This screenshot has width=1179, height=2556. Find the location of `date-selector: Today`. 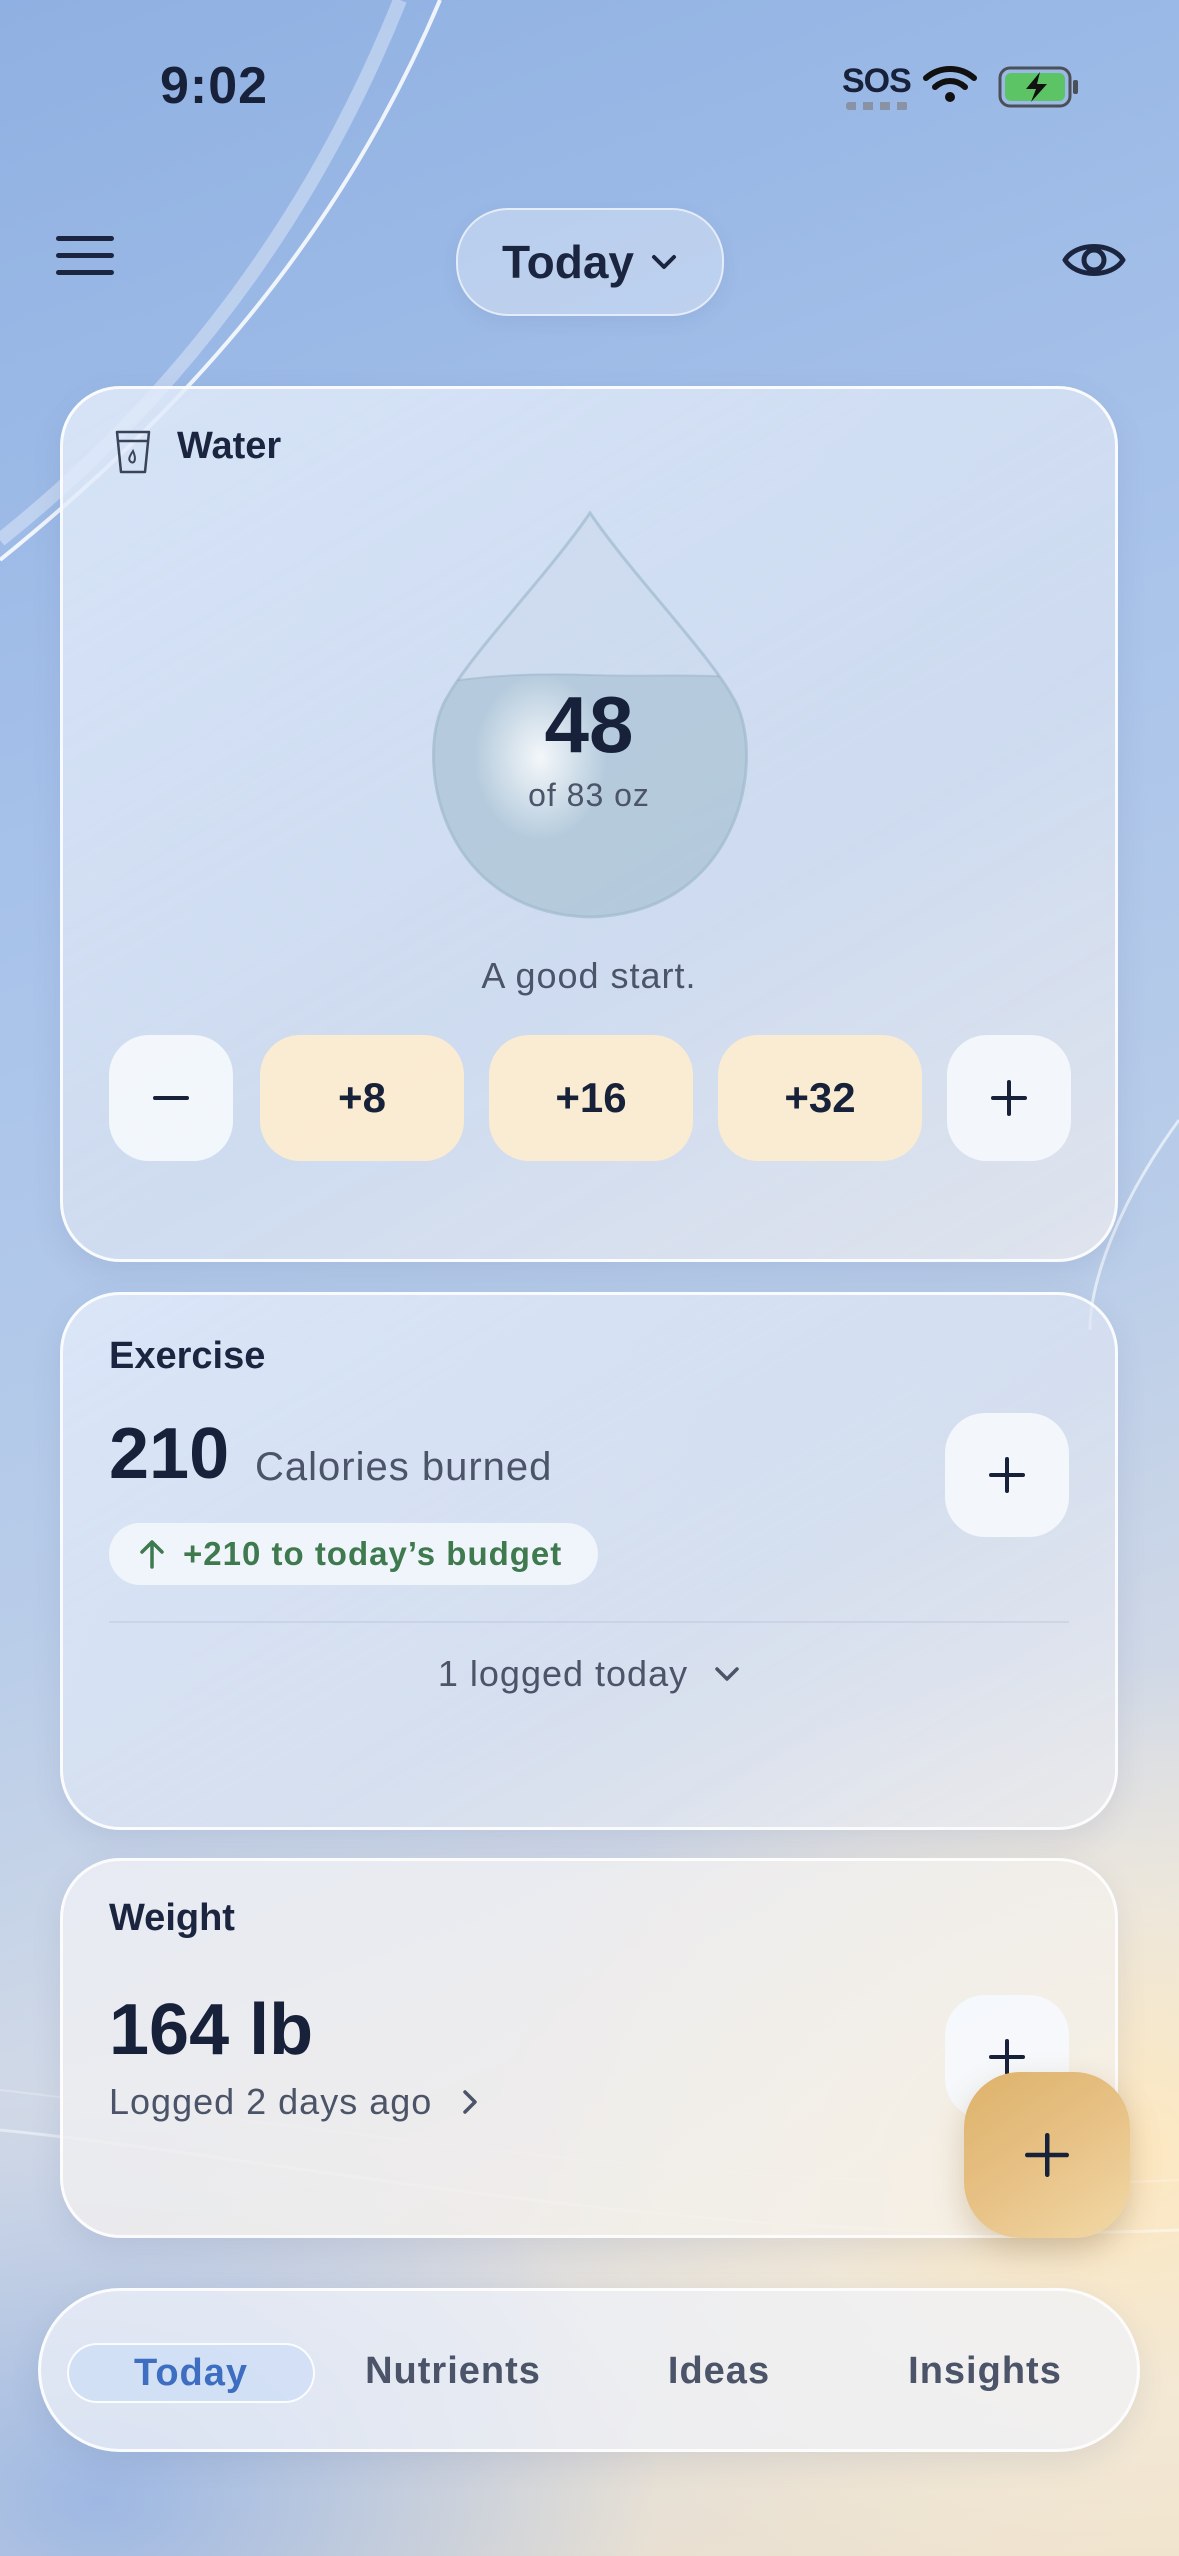

date-selector: Today is located at coordinates (590, 262).